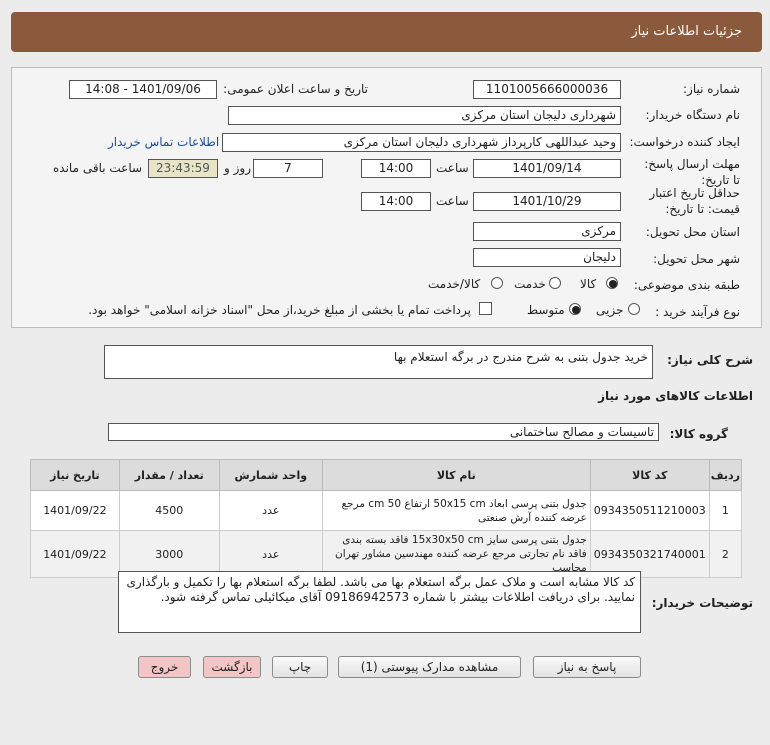  What do you see at coordinates (702, 603) in the screenshot?
I see `buyer-notes-label: توضیحات خریدار:` at bounding box center [702, 603].